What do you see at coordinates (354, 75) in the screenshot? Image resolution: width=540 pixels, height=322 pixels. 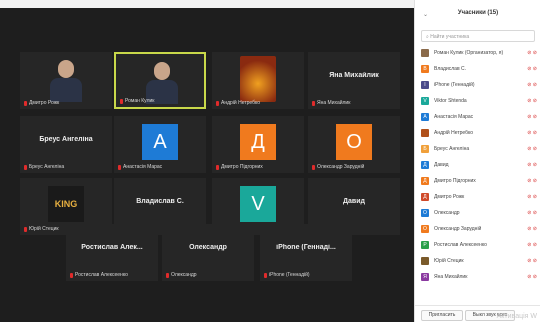 I see `participant-center-name: Яна Михайлик` at bounding box center [354, 75].